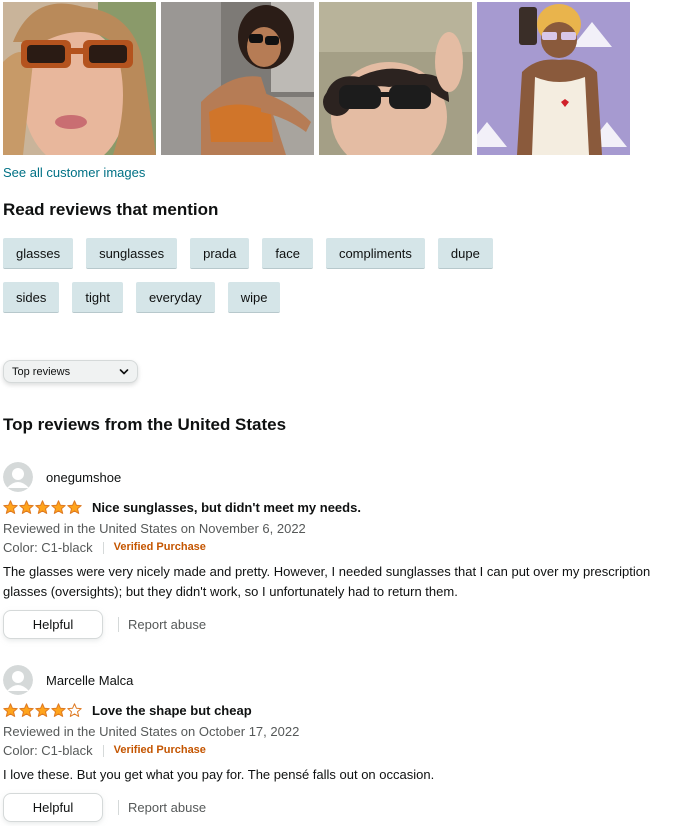  I want to click on sort-selected-label: Top reviews, so click(41, 371).